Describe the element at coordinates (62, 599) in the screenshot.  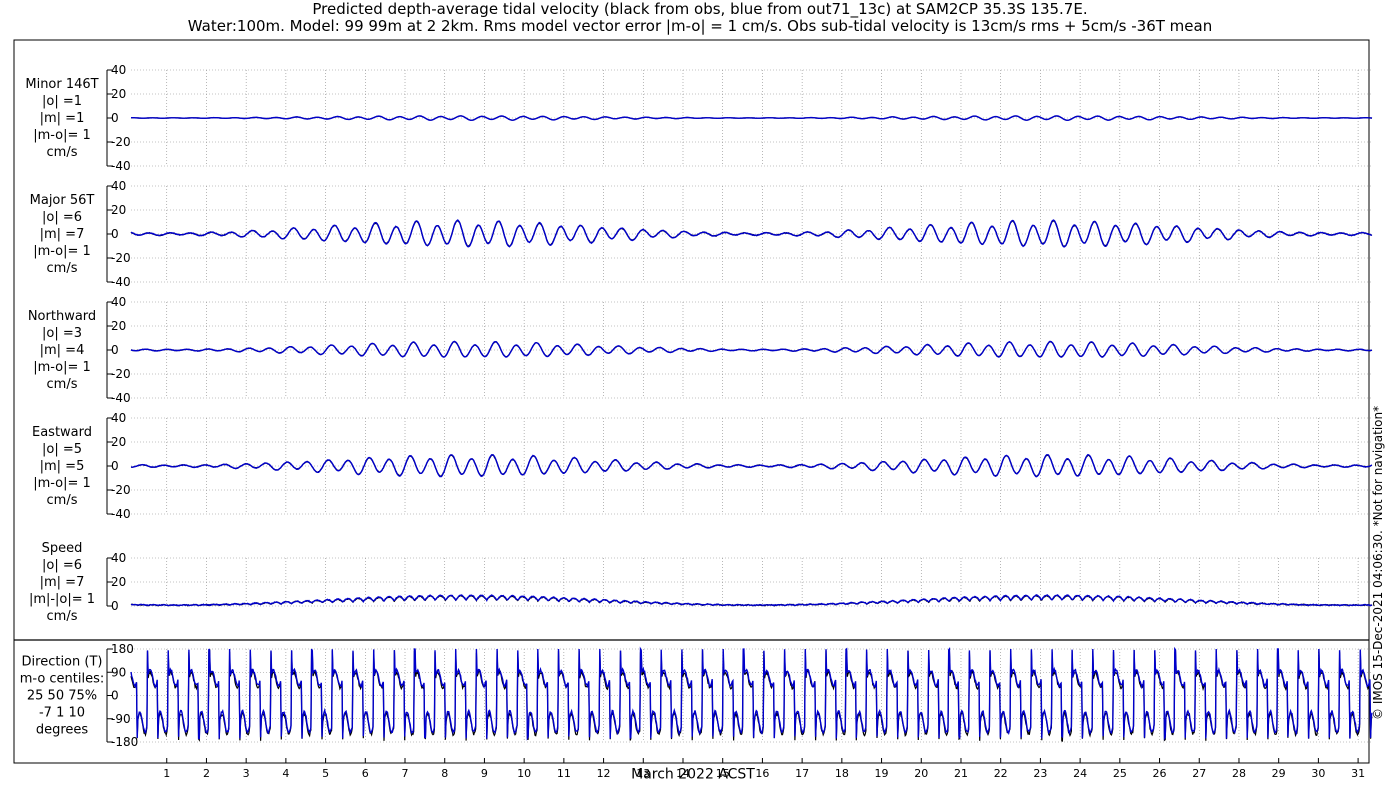
I see `panel-label-line: |m|-|o|= 1` at that location.